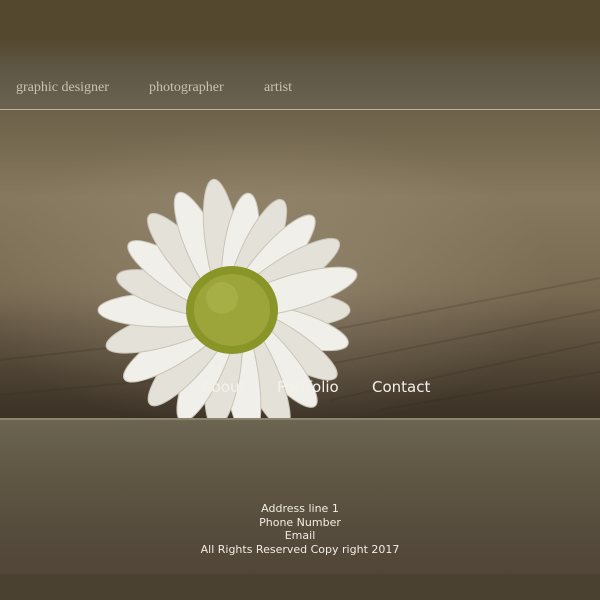  Describe the element at coordinates (278, 87) in the screenshot. I see `tagline-artist: artist` at that location.